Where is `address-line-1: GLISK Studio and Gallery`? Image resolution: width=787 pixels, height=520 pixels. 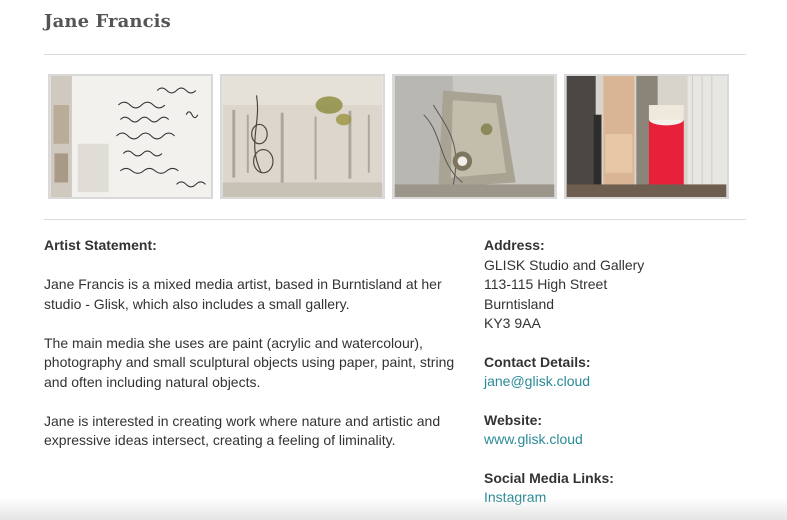
address-line-1: GLISK Studio and Gallery is located at coordinates (564, 264).